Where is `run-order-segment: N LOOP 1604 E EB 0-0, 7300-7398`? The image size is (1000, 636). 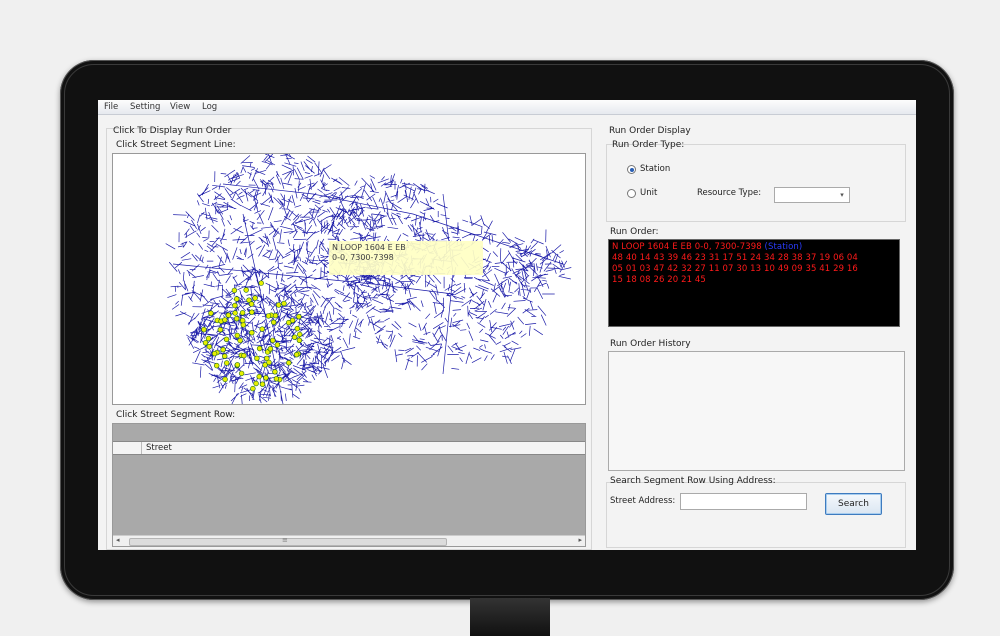
run-order-segment: N LOOP 1604 E EB 0-0, 7300-7398 is located at coordinates (687, 247).